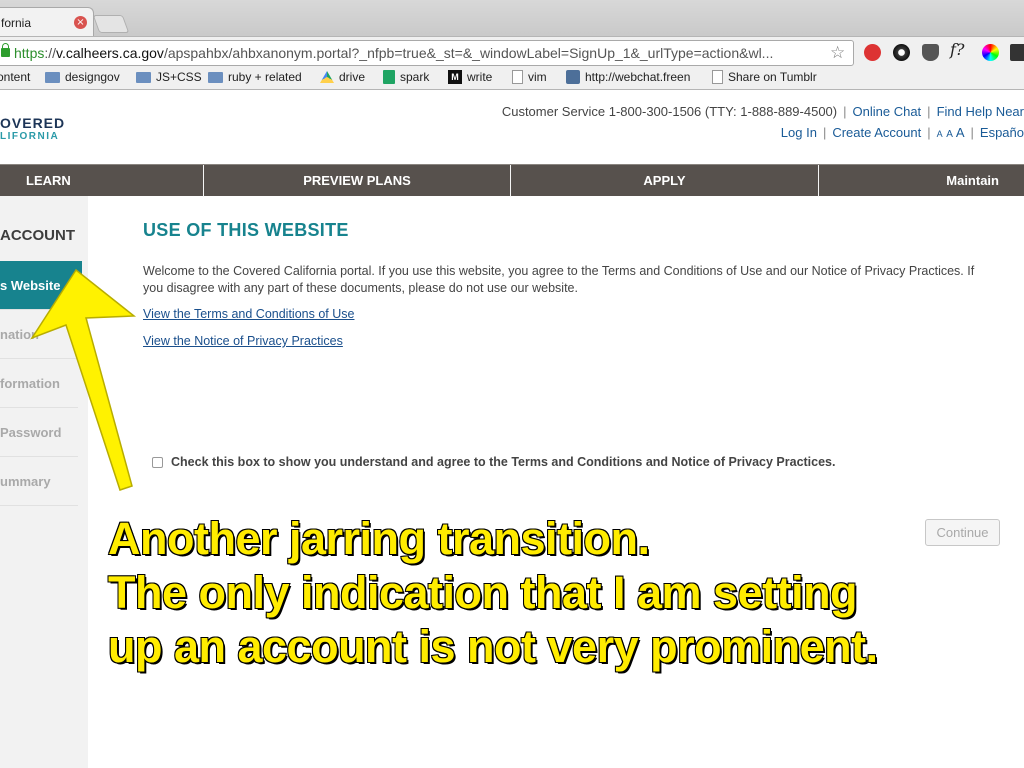 The width and height of the screenshot is (1024, 768). I want to click on privacy-link: View the Notice of Privacy Practices, so click(243, 341).